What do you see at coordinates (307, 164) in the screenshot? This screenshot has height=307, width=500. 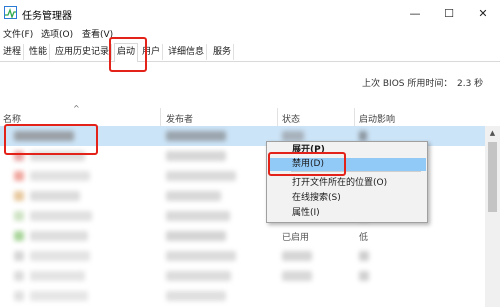 I see `annotation-box-disable` at bounding box center [307, 164].